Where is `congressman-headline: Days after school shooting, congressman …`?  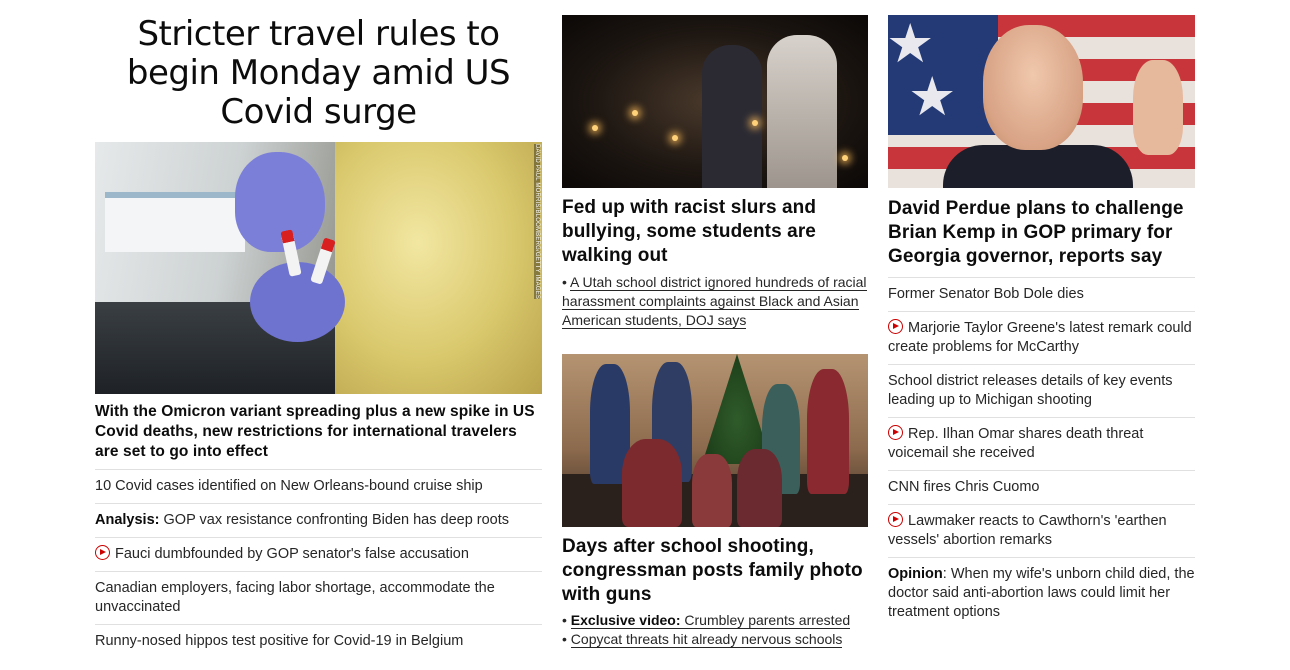 congressman-headline: Days after school shooting, congressman … is located at coordinates (715, 571).